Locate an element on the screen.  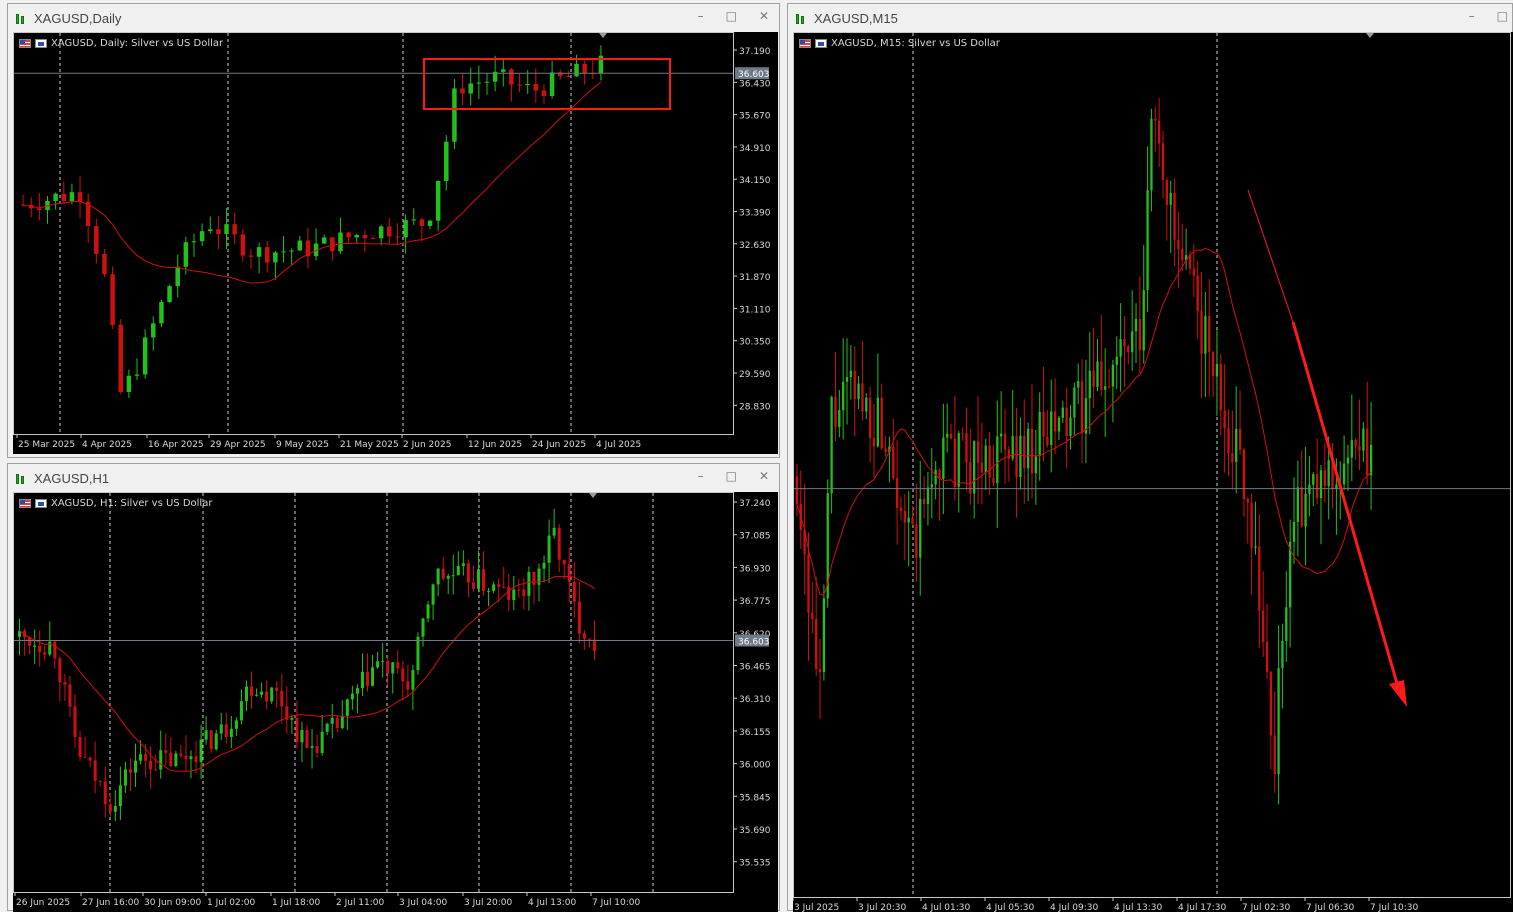
price-tick-label: 32.630 is located at coordinates (755, 246).